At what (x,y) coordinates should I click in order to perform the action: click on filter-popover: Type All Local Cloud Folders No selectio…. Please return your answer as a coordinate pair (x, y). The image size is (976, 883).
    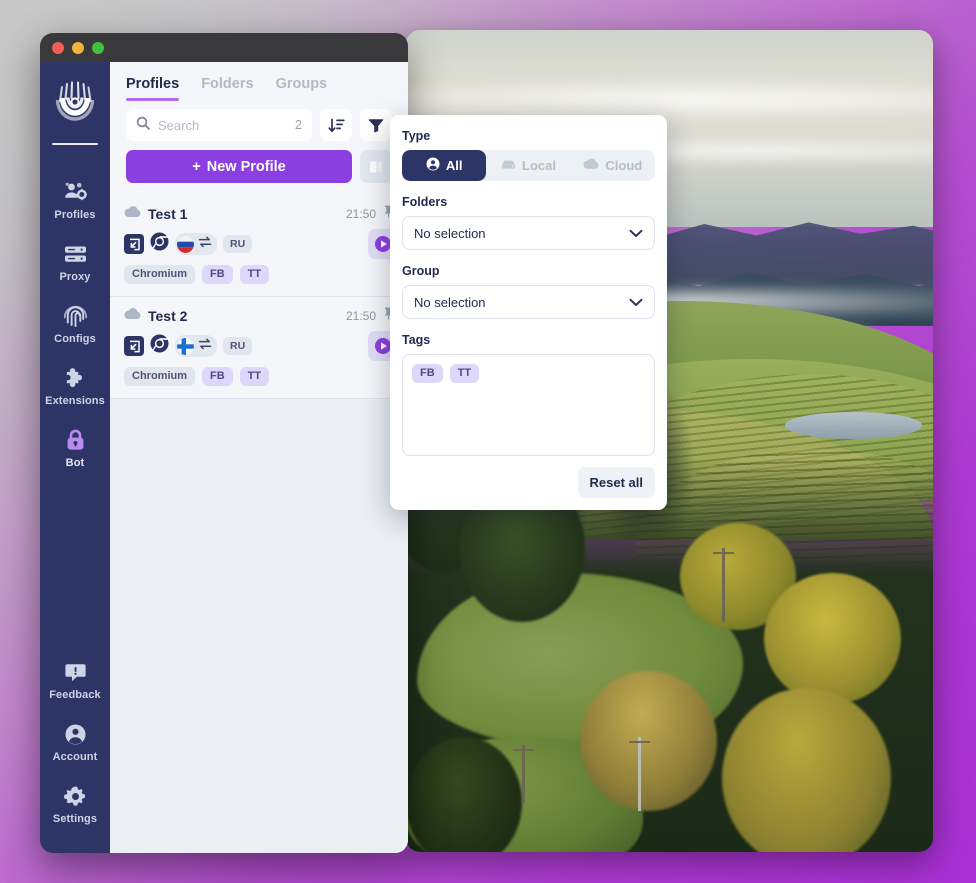
    Looking at the image, I should click on (528, 312).